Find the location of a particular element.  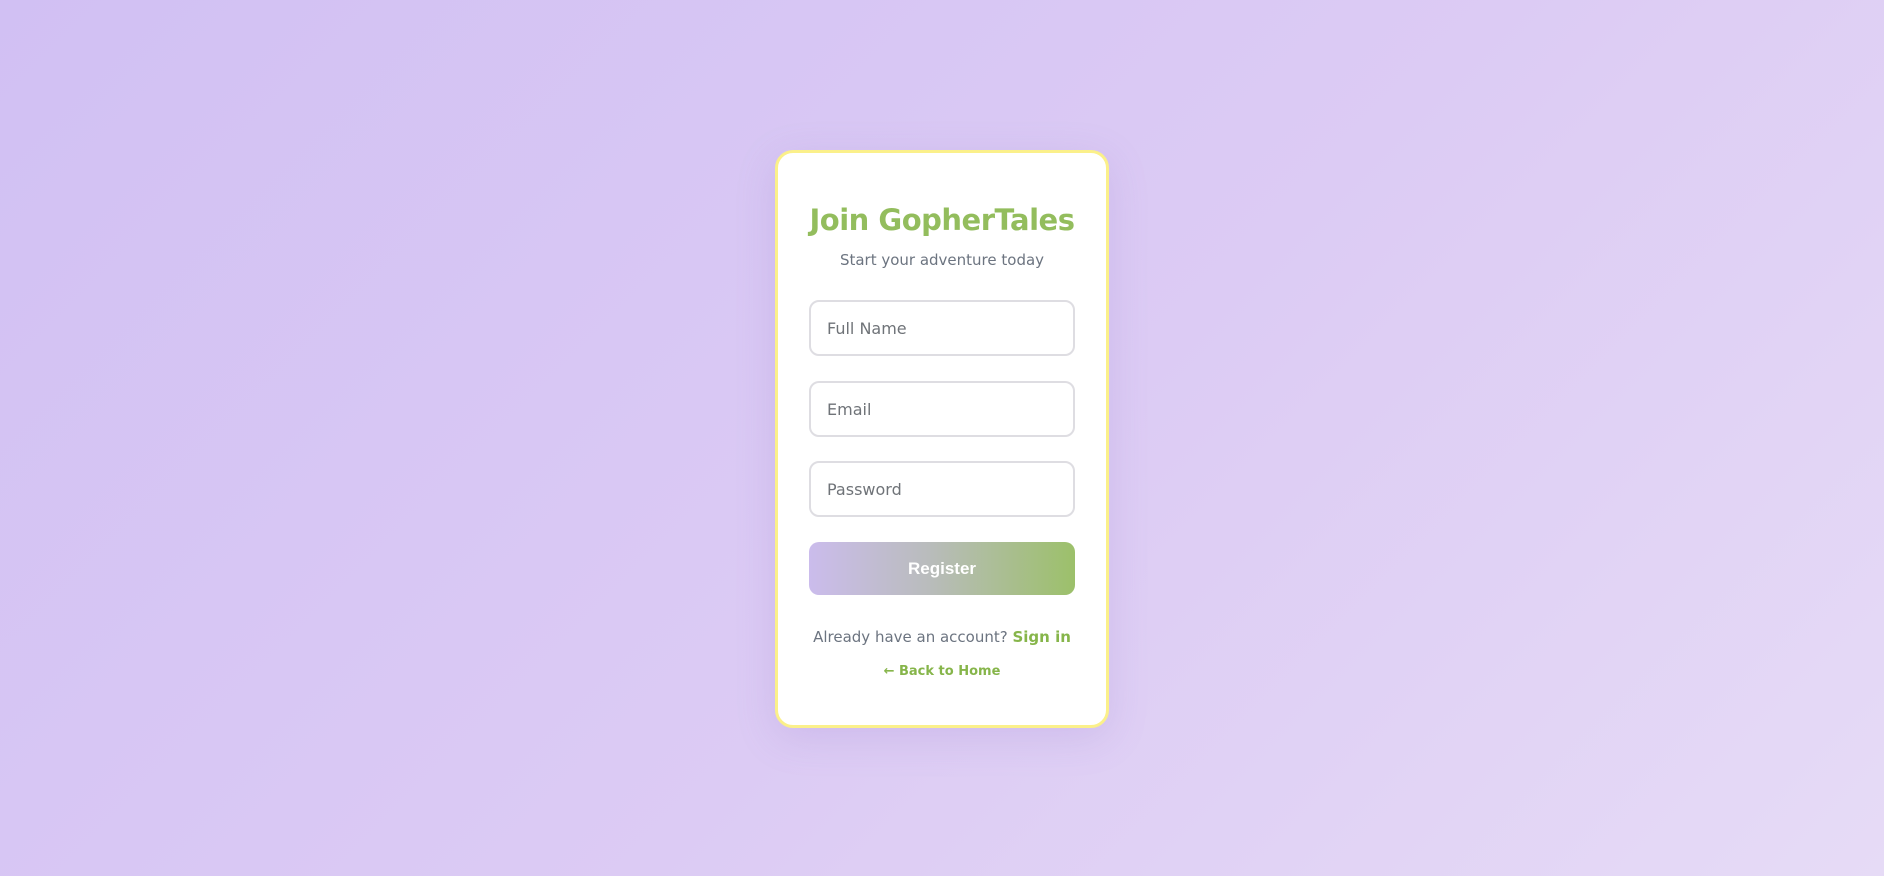

signin-link: Sign in is located at coordinates (1041, 637).